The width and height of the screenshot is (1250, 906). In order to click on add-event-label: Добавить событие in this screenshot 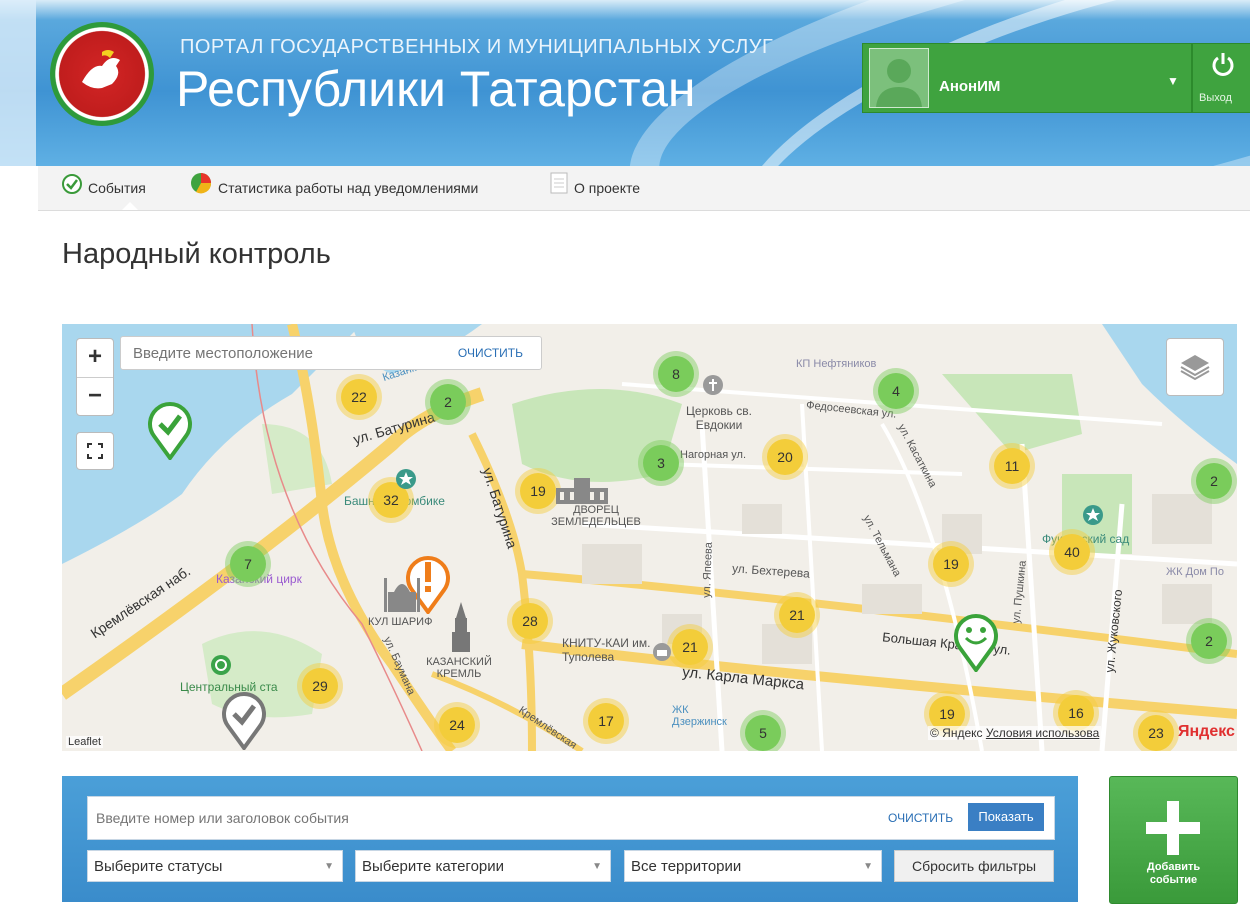, I will do `click(1173, 874)`.